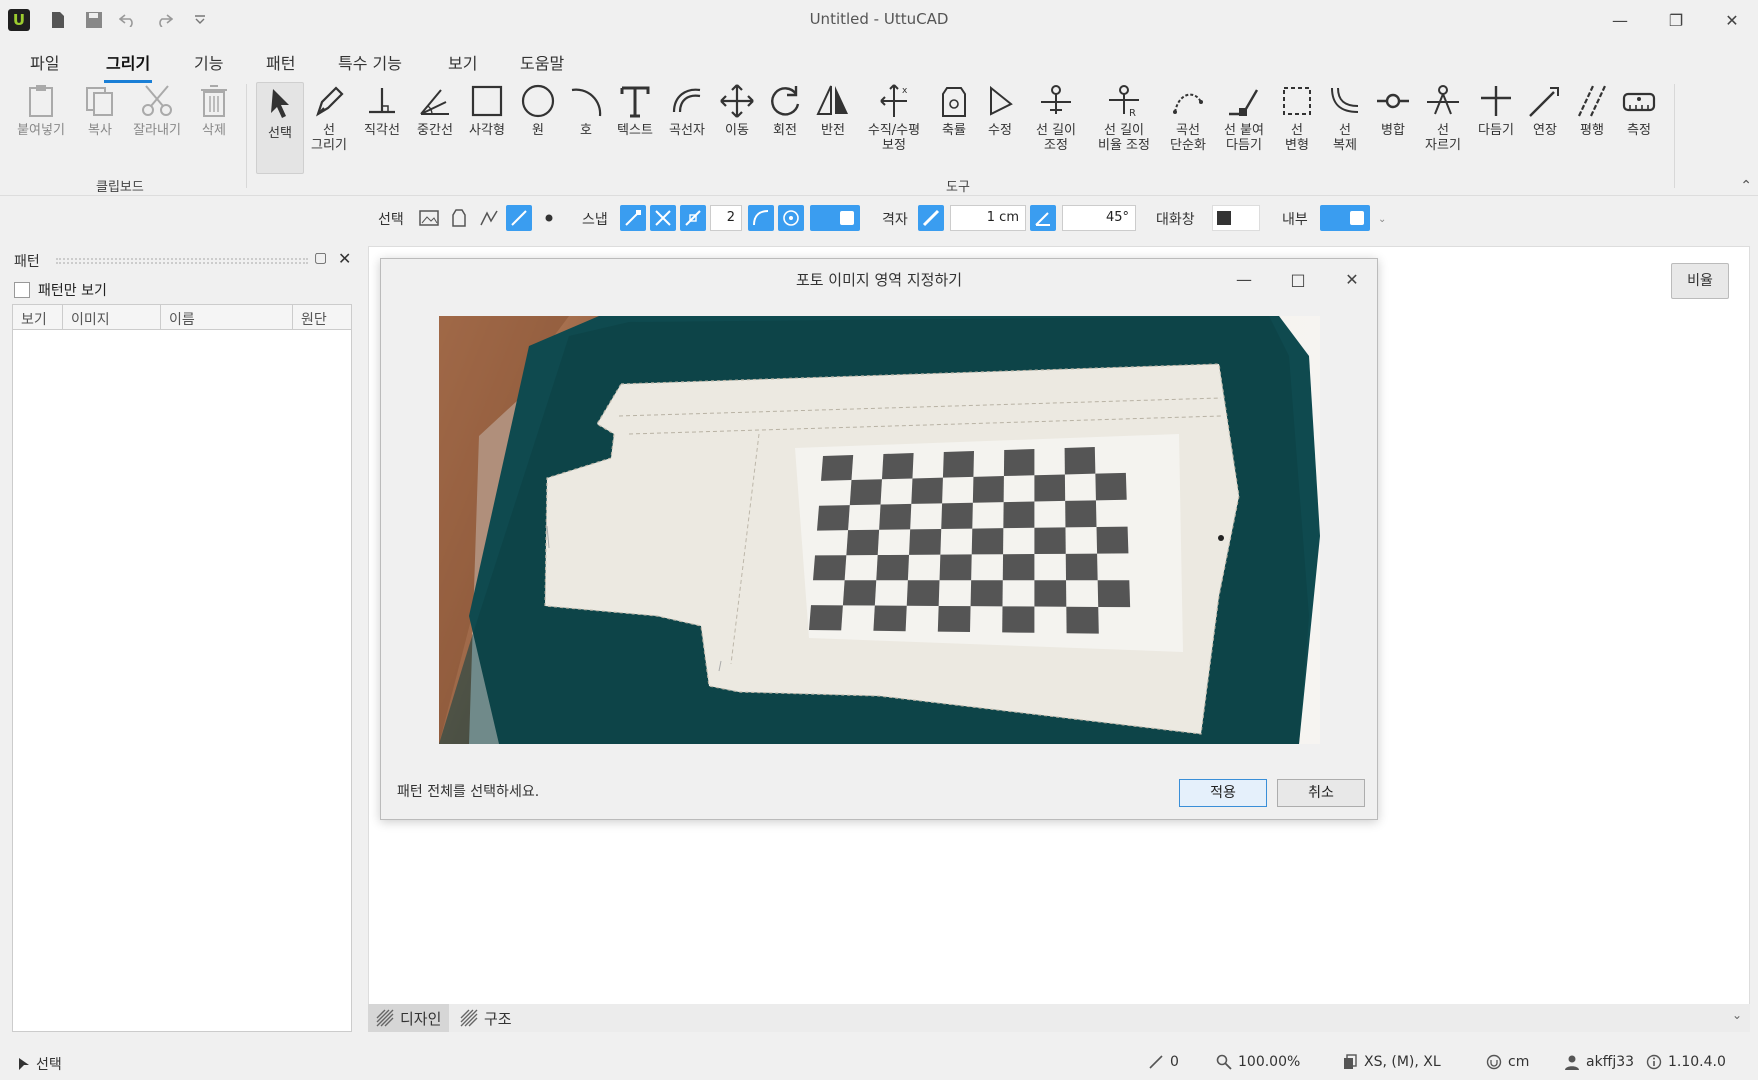 The image size is (1758, 1080). Describe the element at coordinates (785, 110) in the screenshot. I see `tool-rotate: 회전` at that location.